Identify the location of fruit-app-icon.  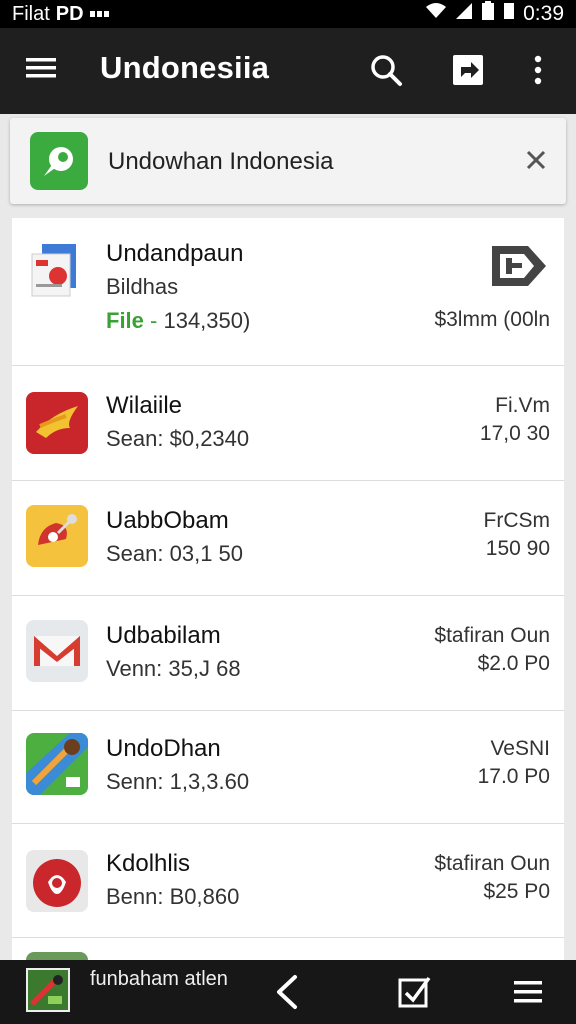
(57, 881).